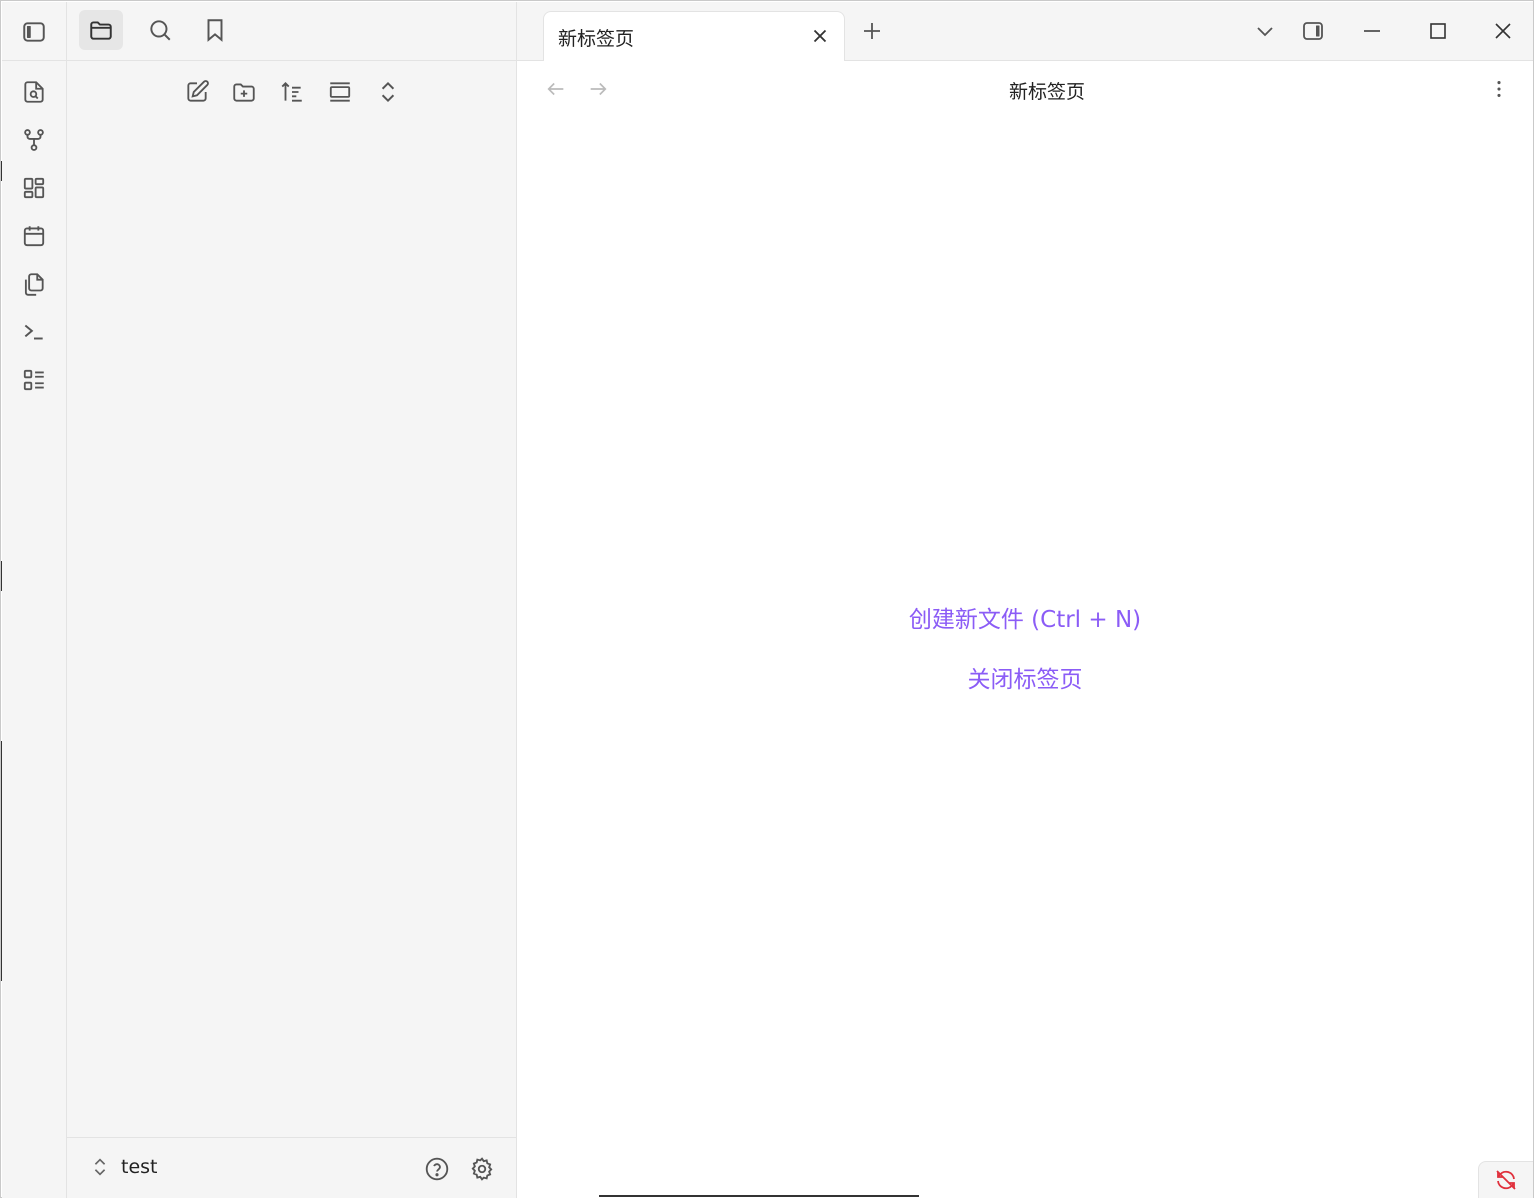 The image size is (1536, 1200). I want to click on new-note-button, so click(197, 92).